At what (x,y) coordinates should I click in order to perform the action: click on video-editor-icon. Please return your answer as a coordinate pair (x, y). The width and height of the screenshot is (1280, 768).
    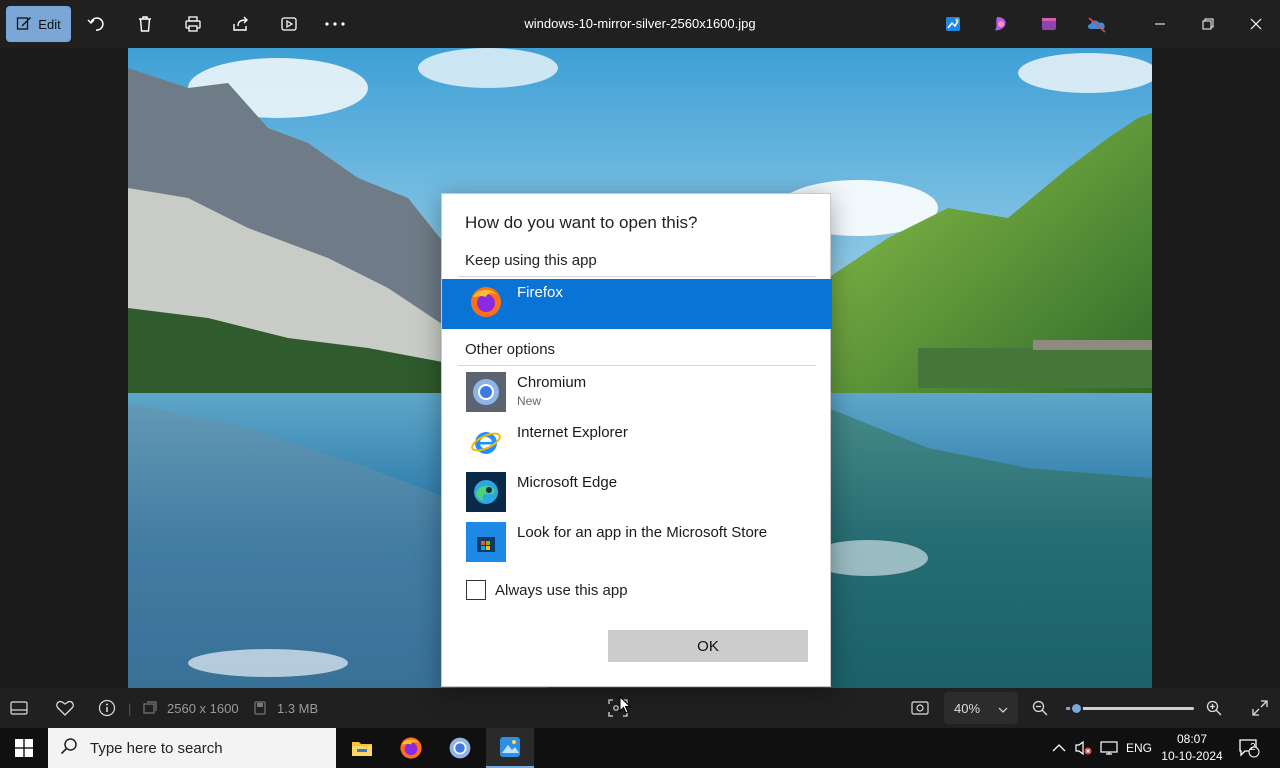
    Looking at the image, I should click on (1049, 24).